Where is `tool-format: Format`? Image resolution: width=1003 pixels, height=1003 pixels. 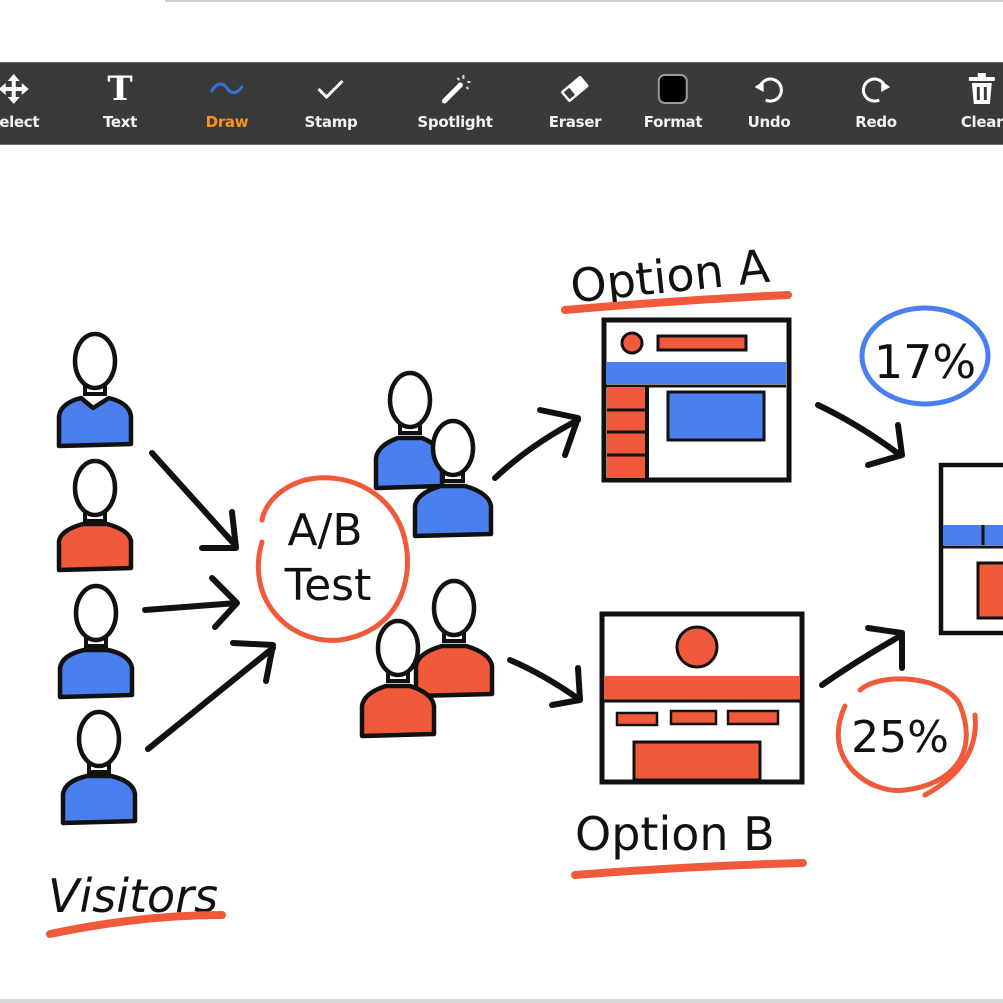
tool-format: Format is located at coordinates (673, 105).